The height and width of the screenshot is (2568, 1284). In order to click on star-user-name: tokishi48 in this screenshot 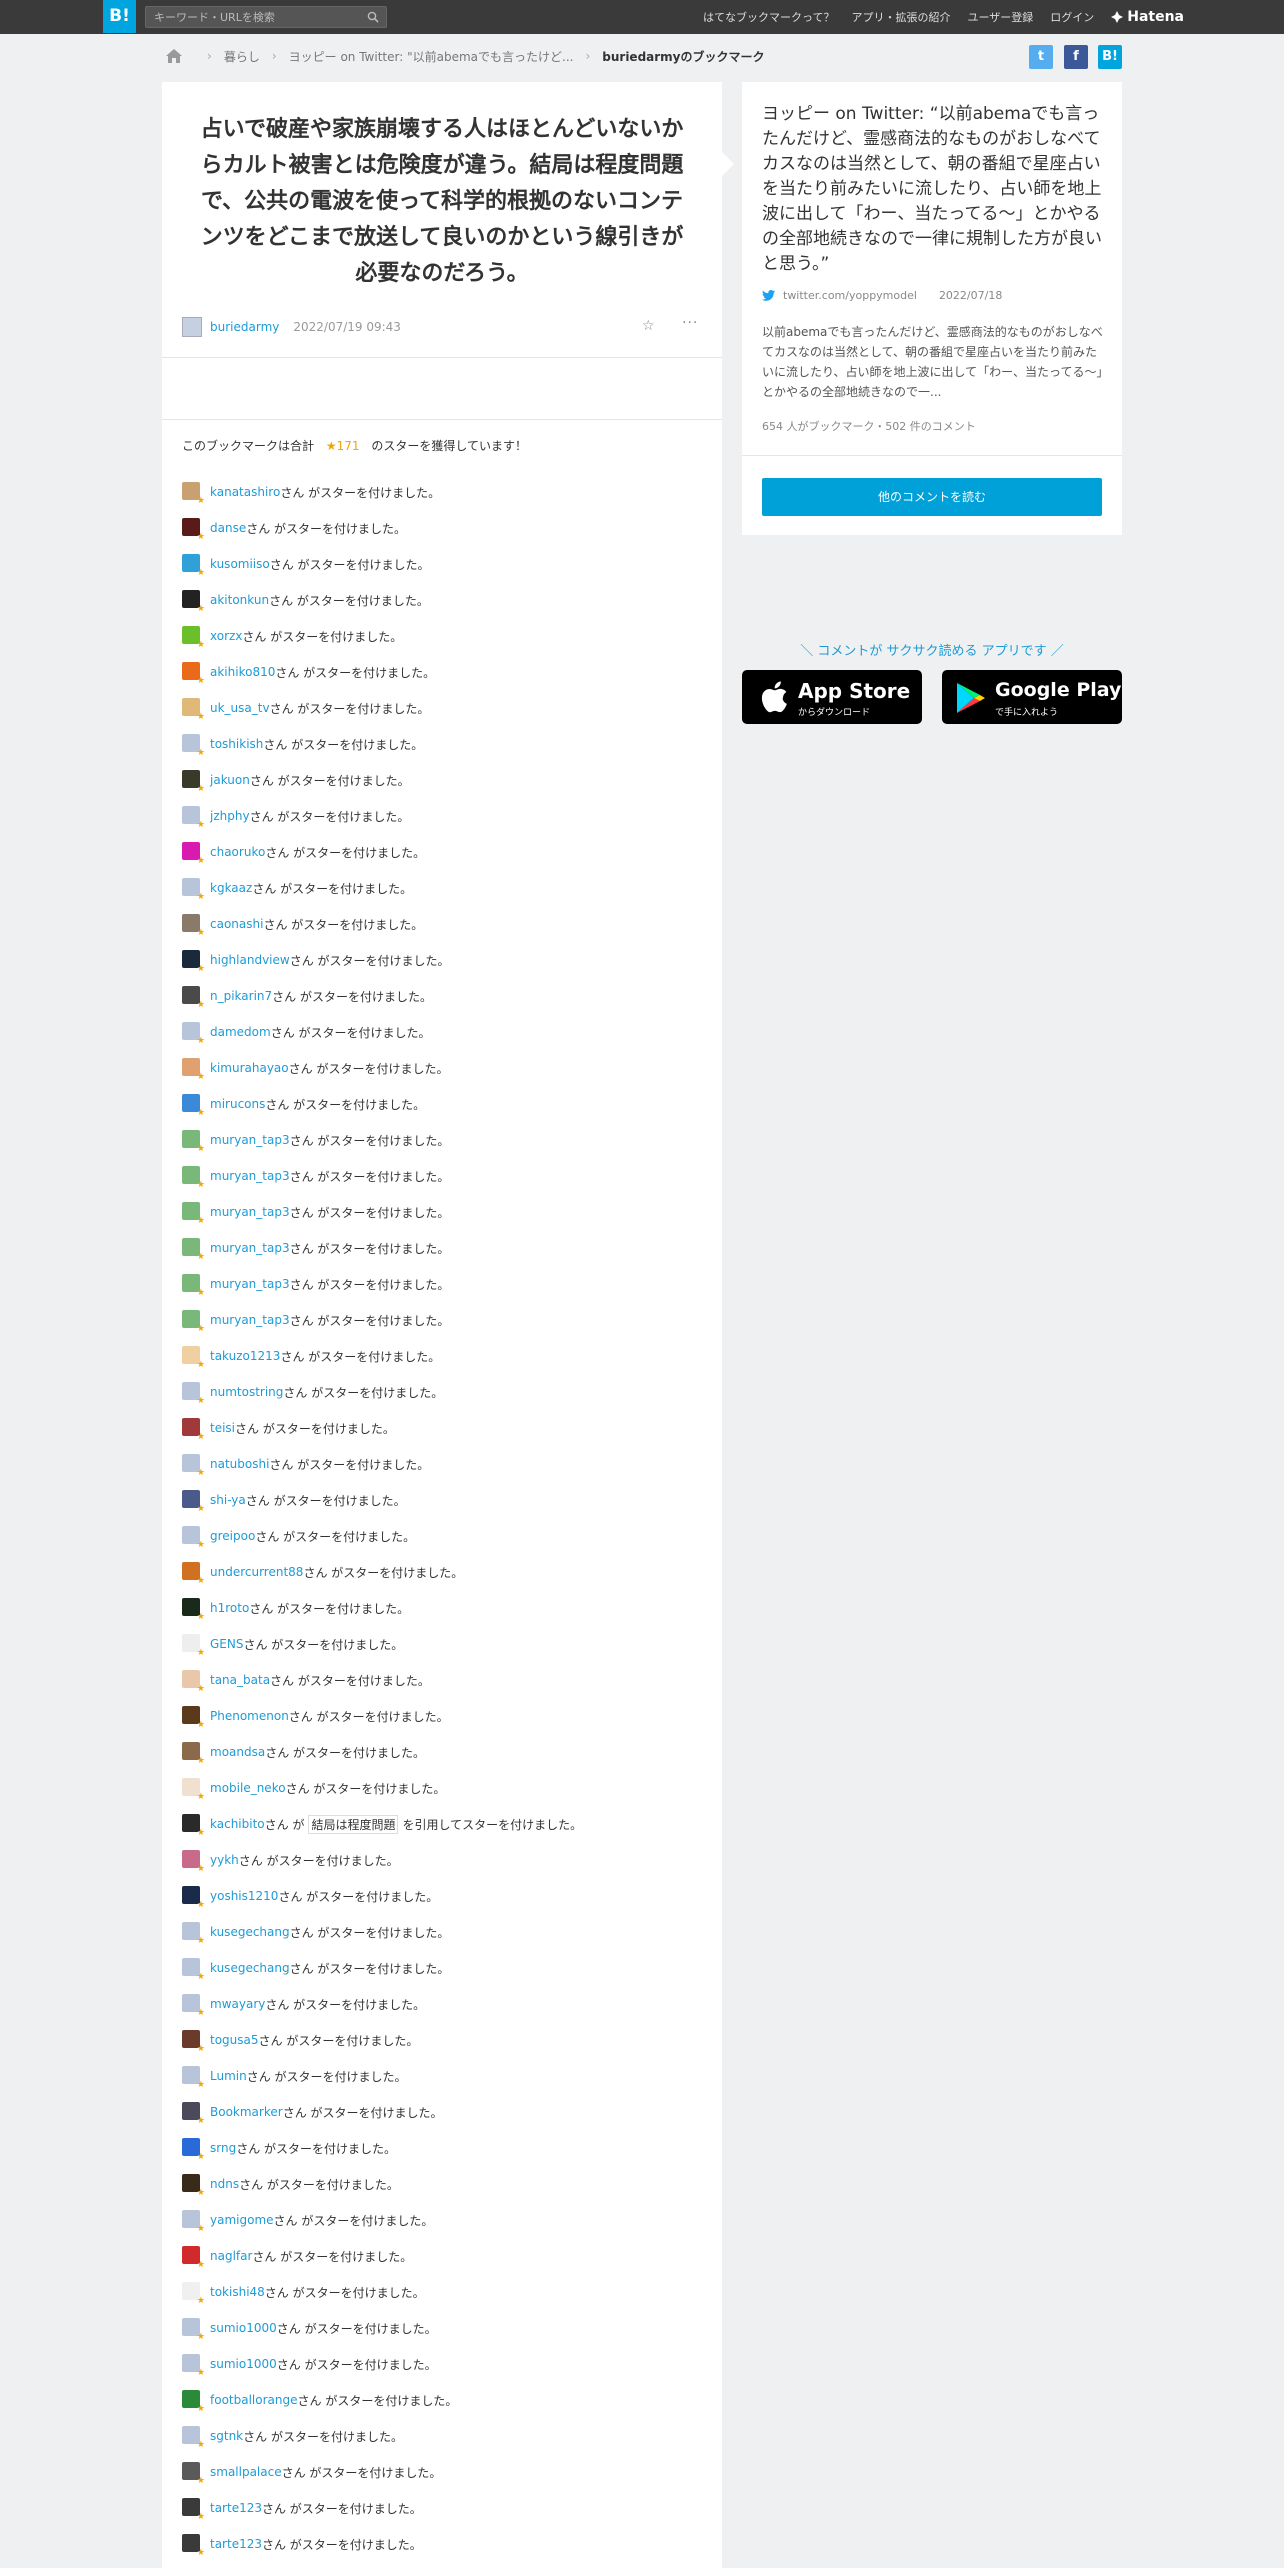, I will do `click(237, 2292)`.